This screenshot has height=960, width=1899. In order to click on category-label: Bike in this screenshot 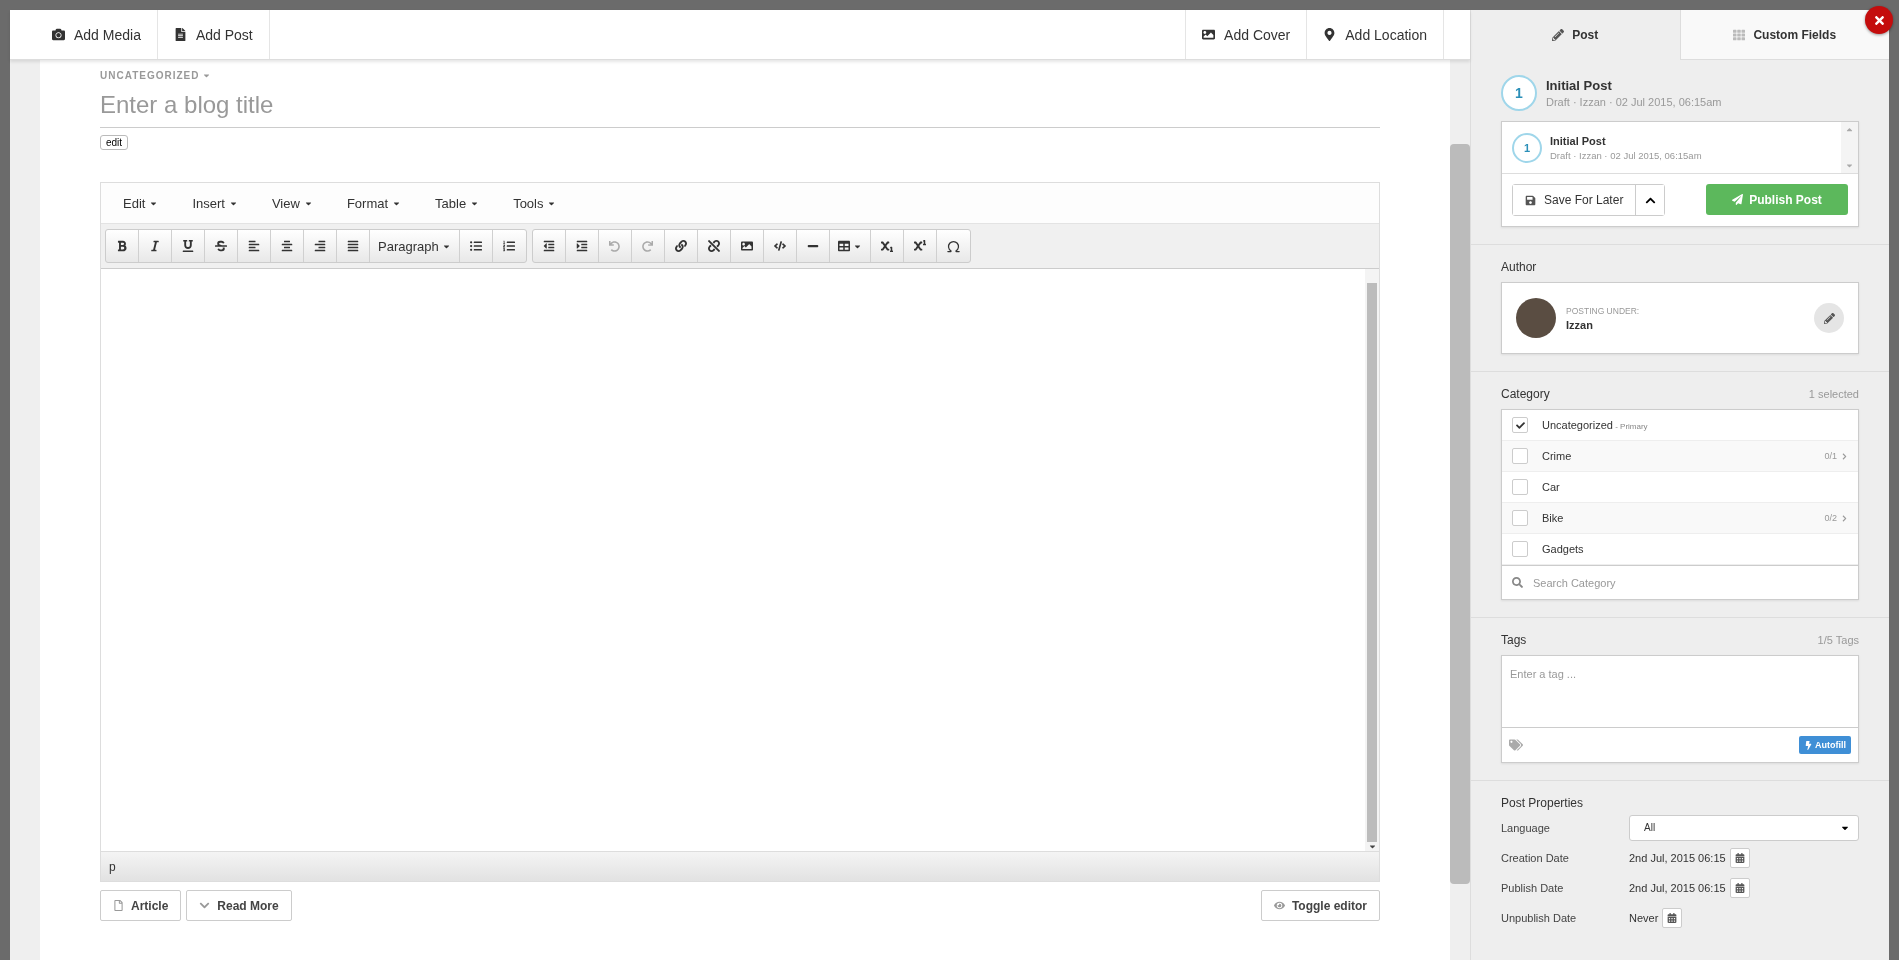, I will do `click(1553, 518)`.